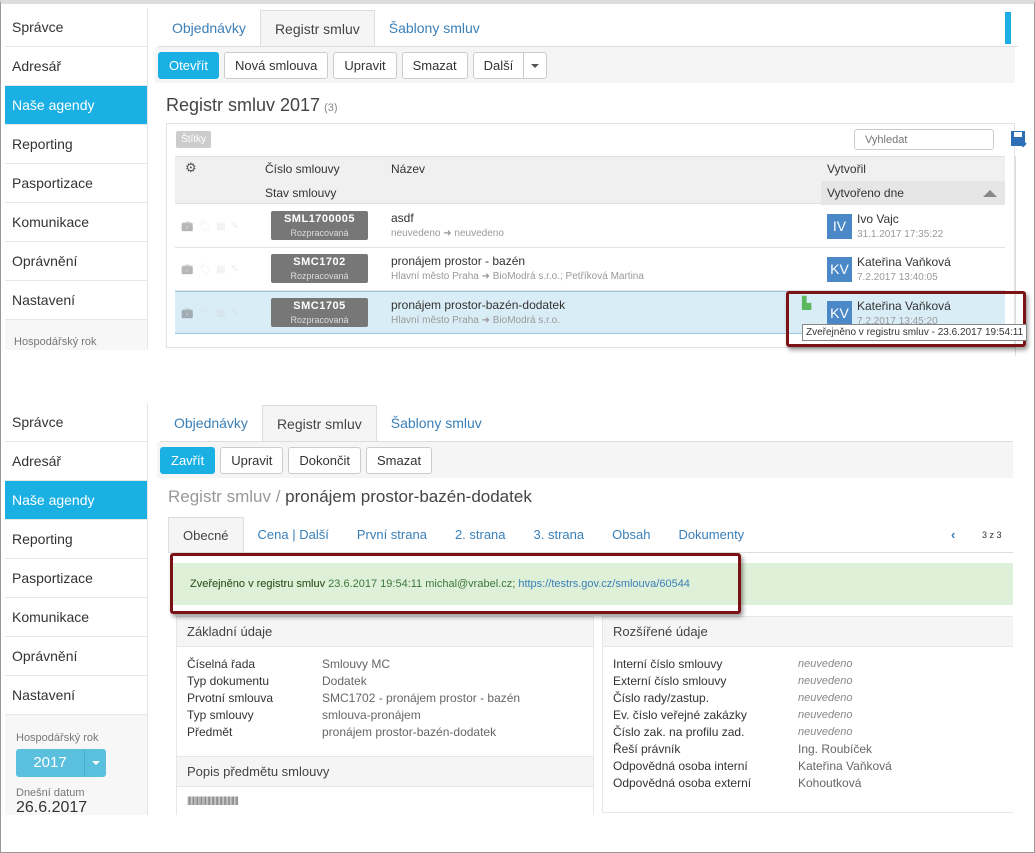  Describe the element at coordinates (252, 105) in the screenshot. I see `page-title: Registr smluv 2017 (3)` at that location.